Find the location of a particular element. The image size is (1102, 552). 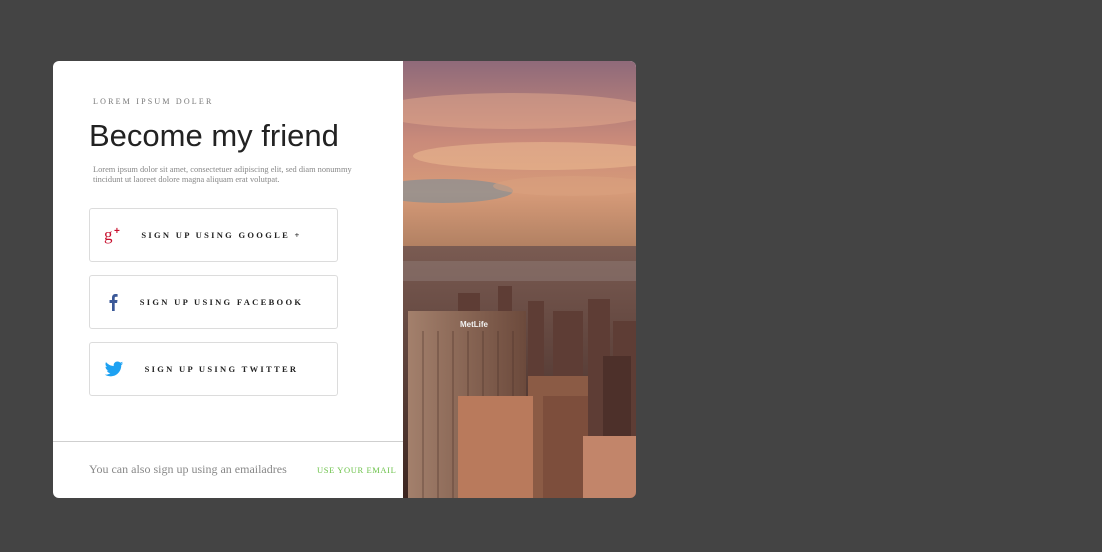

facebook-signup-button: SIGN UP USING FACEBOOK is located at coordinates (213, 302).